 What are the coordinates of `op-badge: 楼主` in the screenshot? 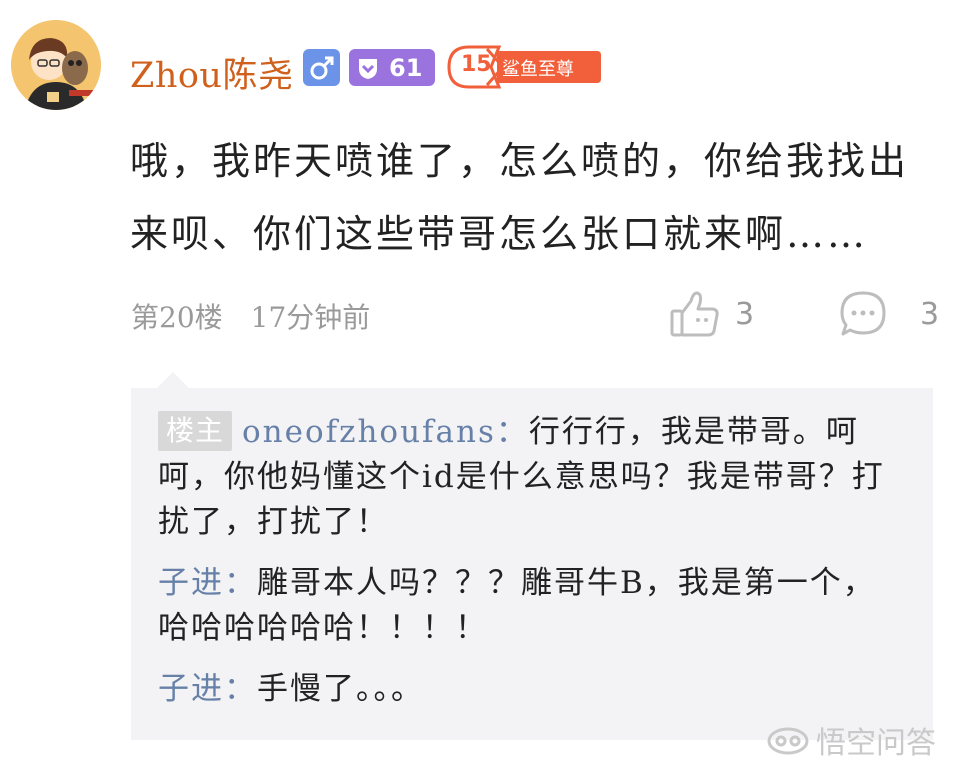 It's located at (195, 431).